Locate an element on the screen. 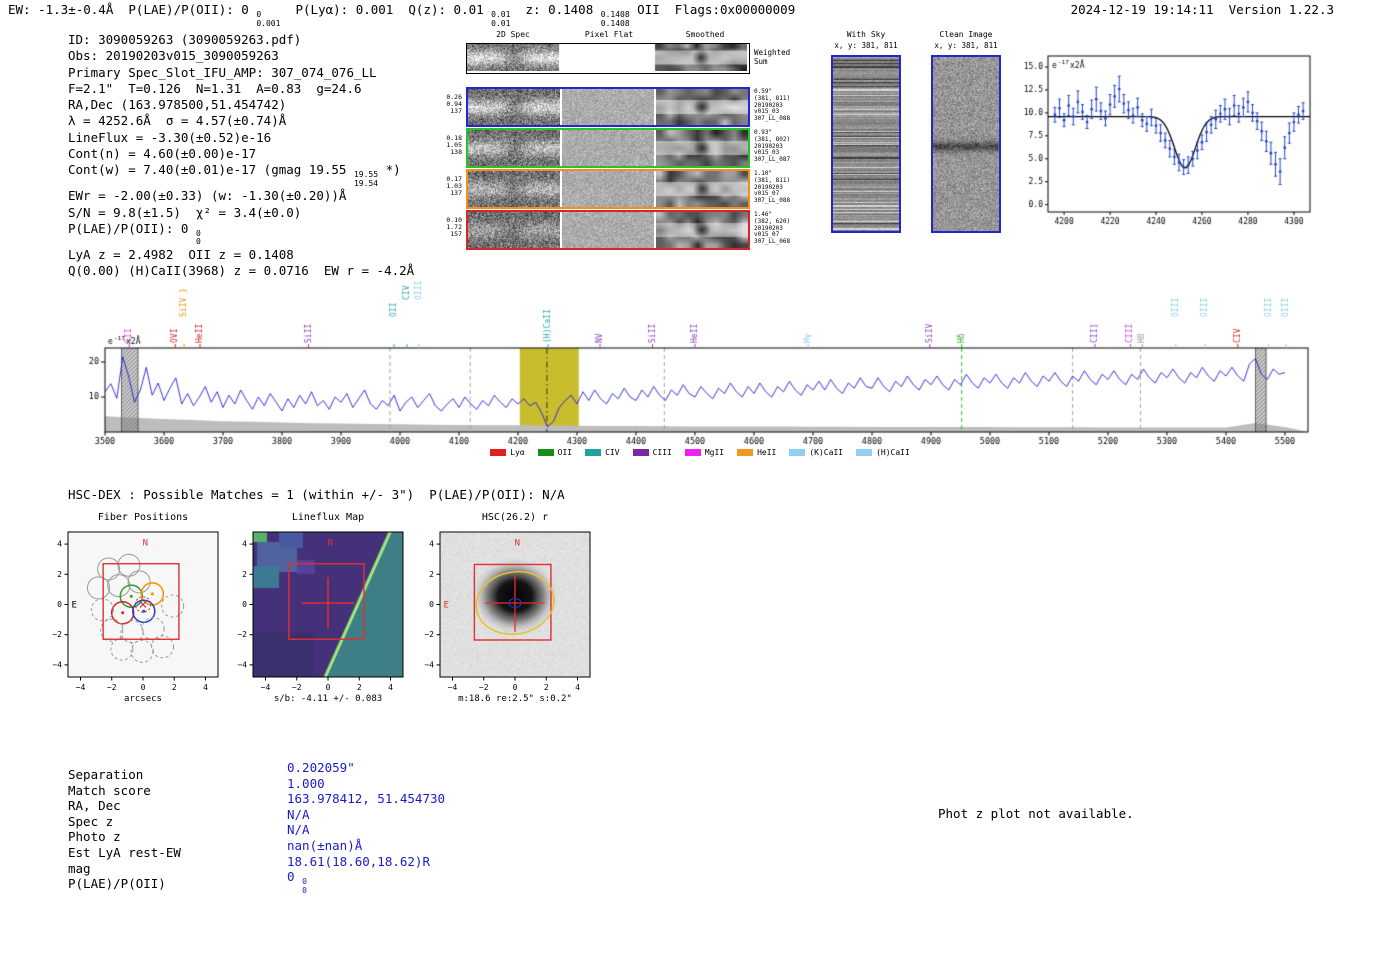 Image resolution: width=1400 pixels, height=953 pixels. svg-text: −2 is located at coordinates (484, 687).